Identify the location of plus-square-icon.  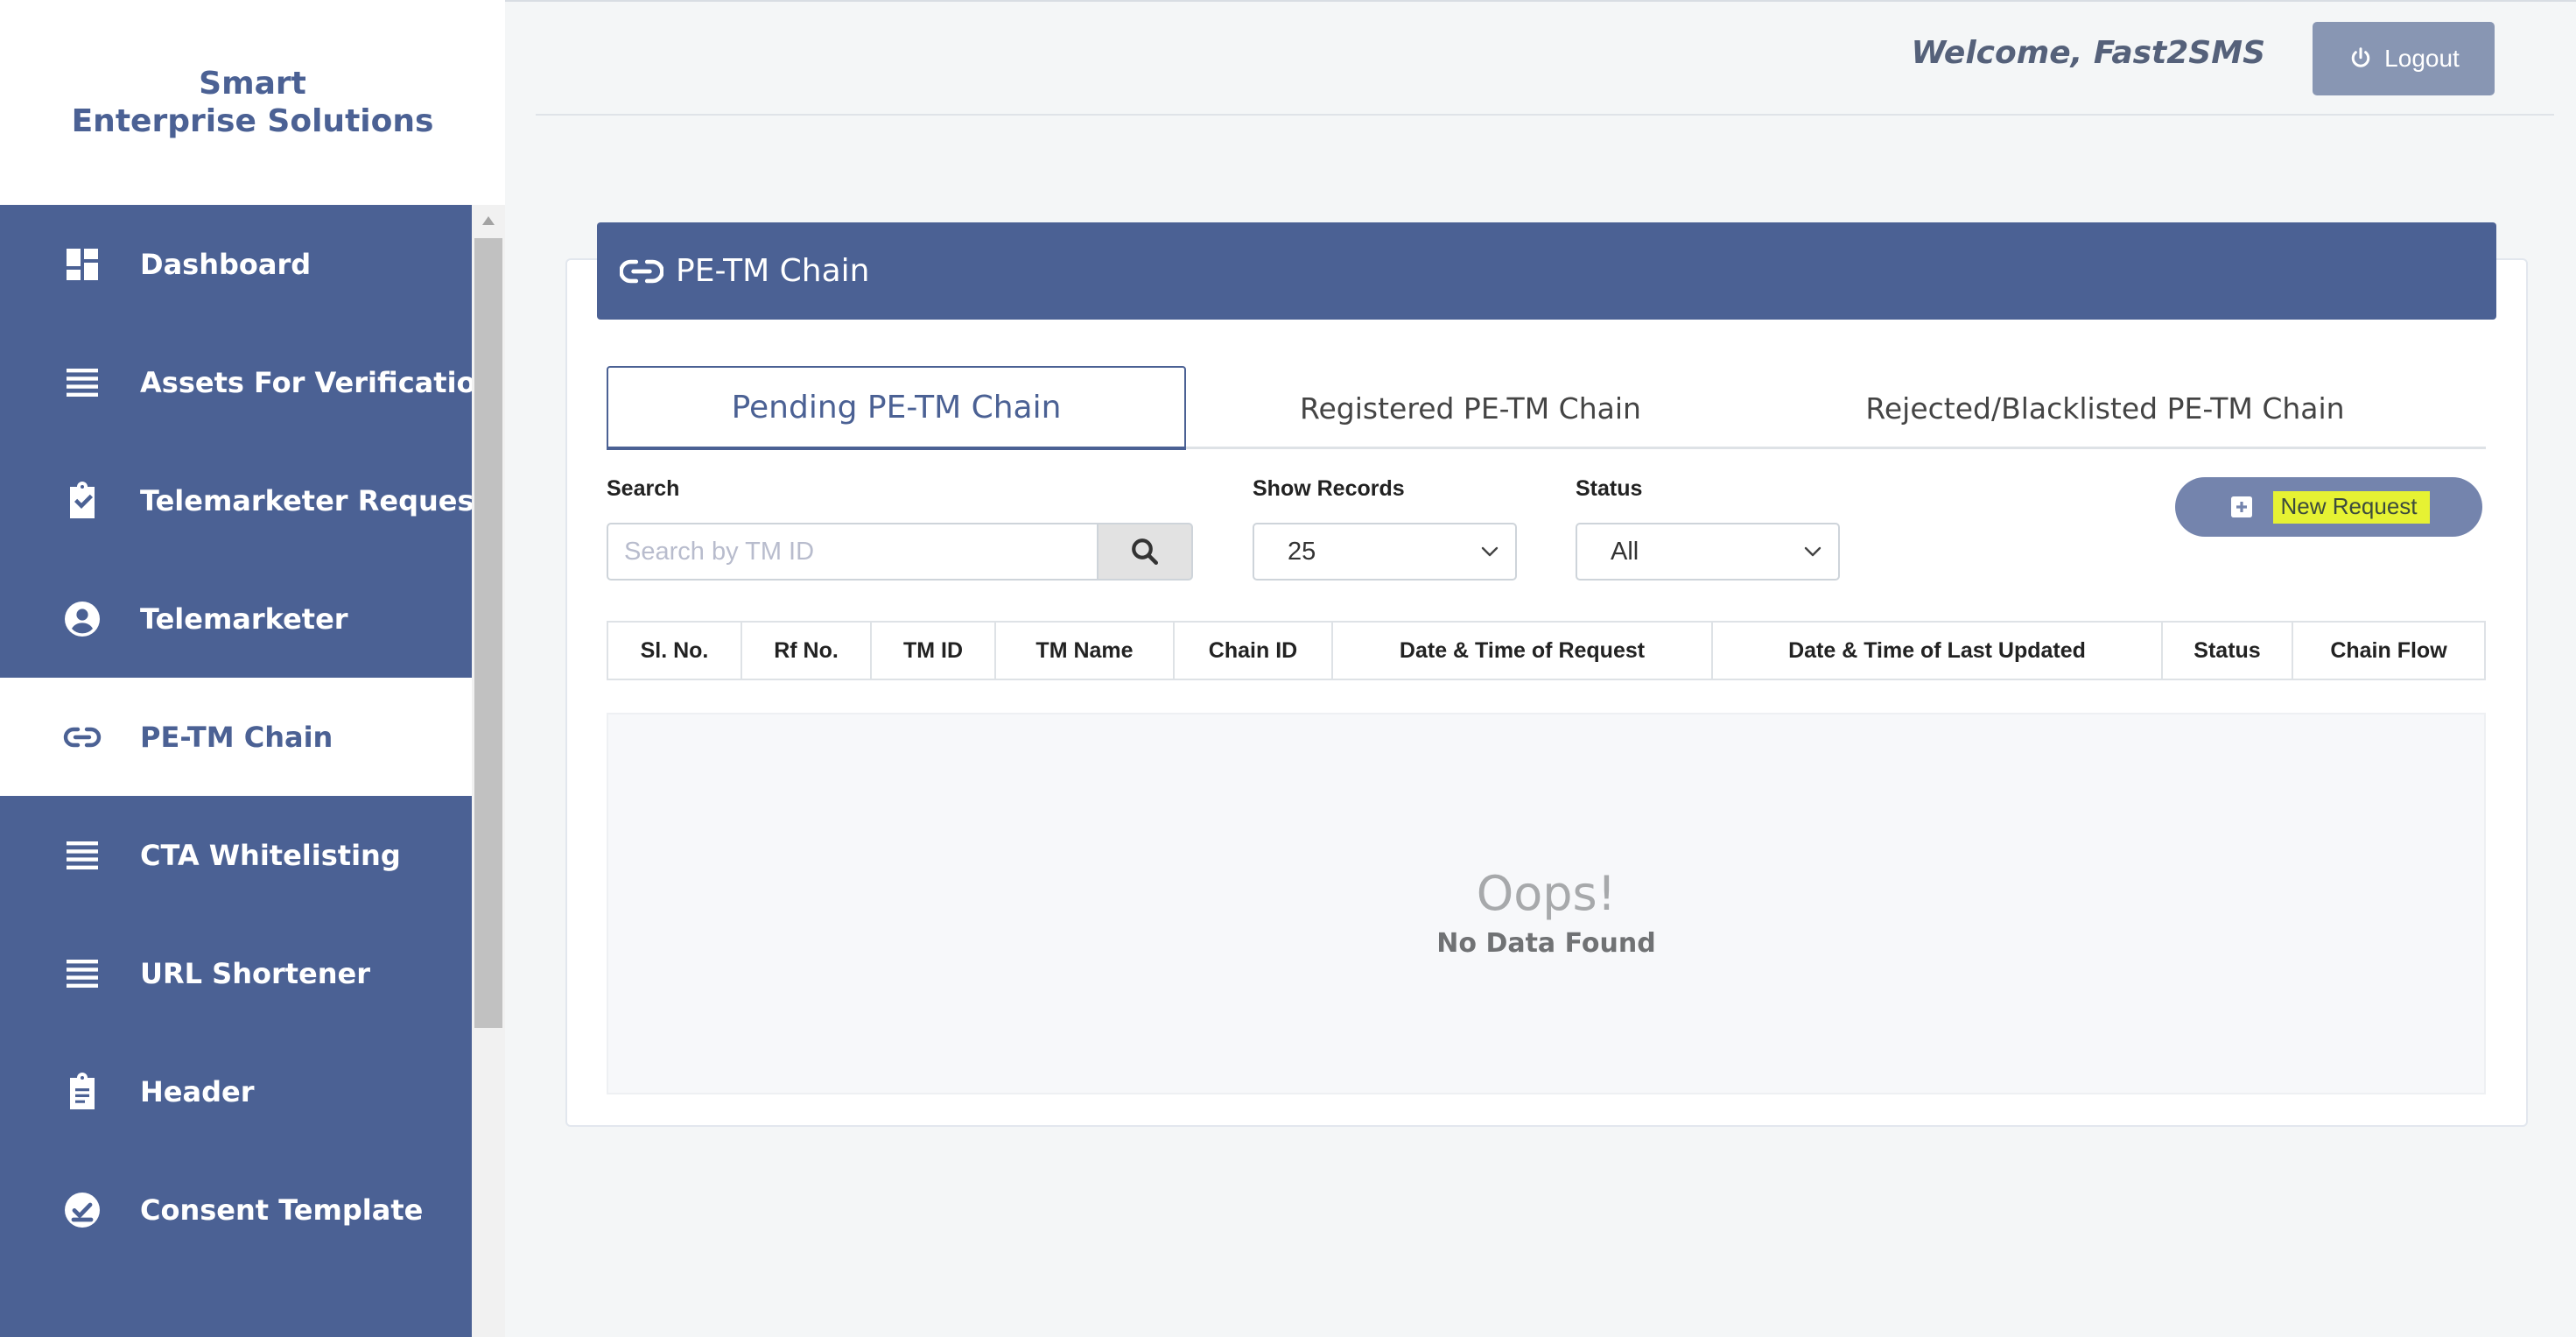
(2242, 506).